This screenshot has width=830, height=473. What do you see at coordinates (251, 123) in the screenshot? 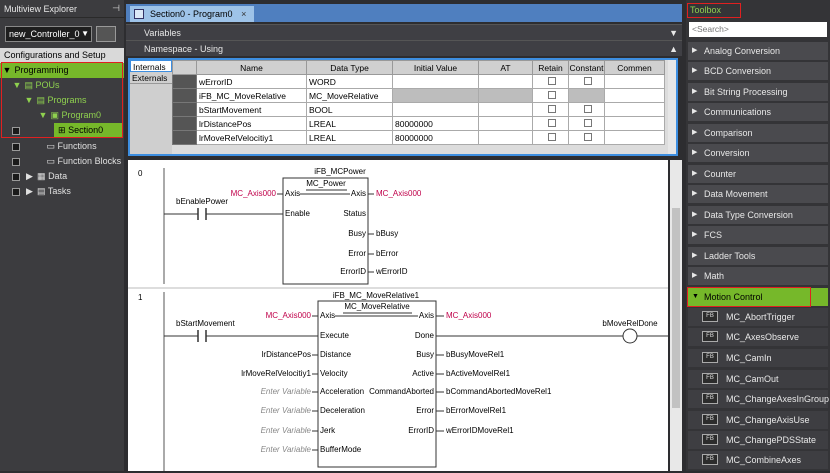
I see `var-name-cell: lrDistancePos` at bounding box center [251, 123].